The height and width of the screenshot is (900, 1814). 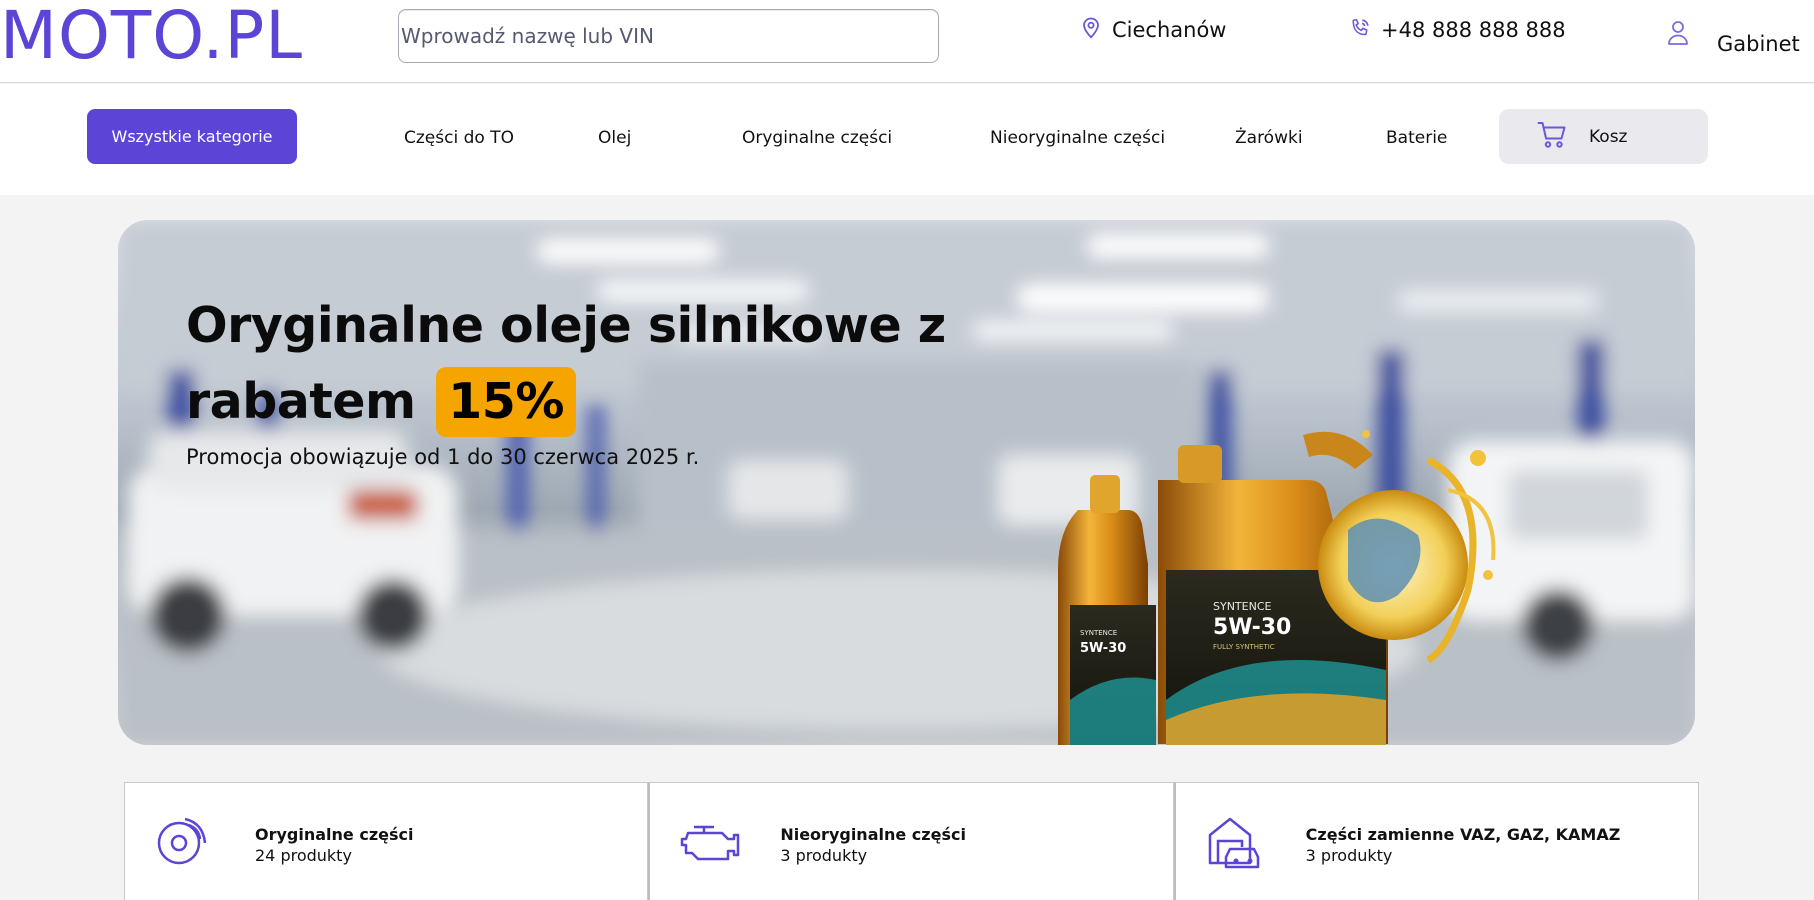 What do you see at coordinates (1608, 136) in the screenshot?
I see `cart-label: Kosz` at bounding box center [1608, 136].